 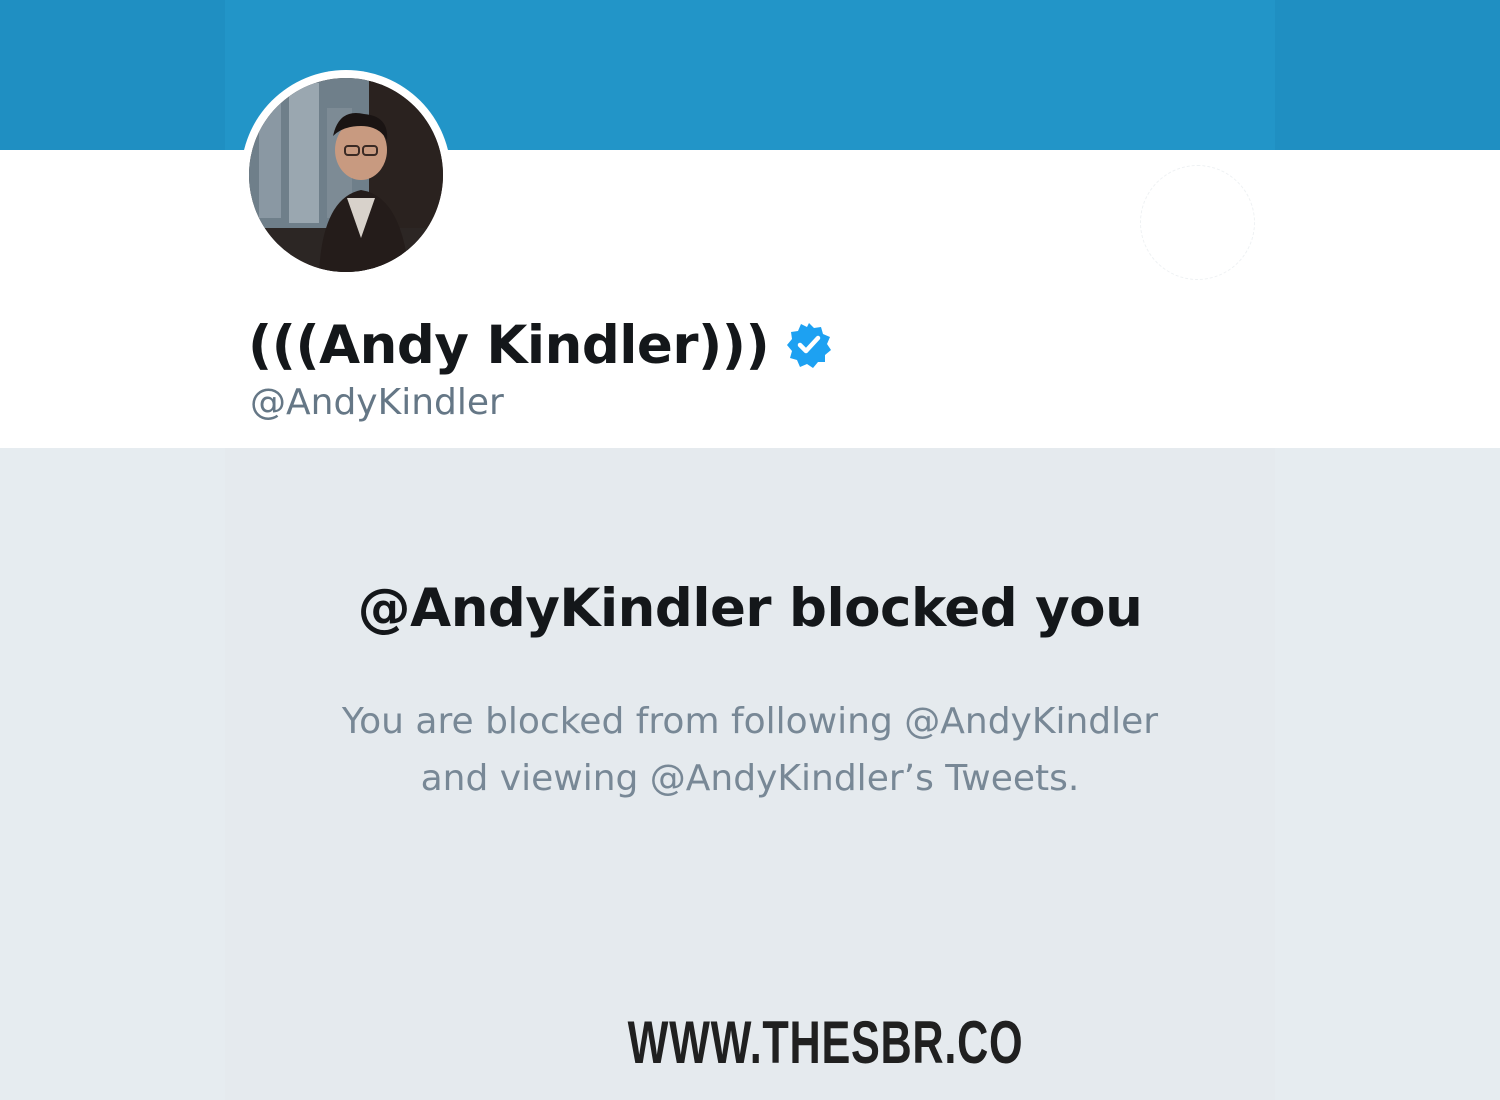 I want to click on watermark: WWW.THESBR.CO, so click(x=825, y=1042).